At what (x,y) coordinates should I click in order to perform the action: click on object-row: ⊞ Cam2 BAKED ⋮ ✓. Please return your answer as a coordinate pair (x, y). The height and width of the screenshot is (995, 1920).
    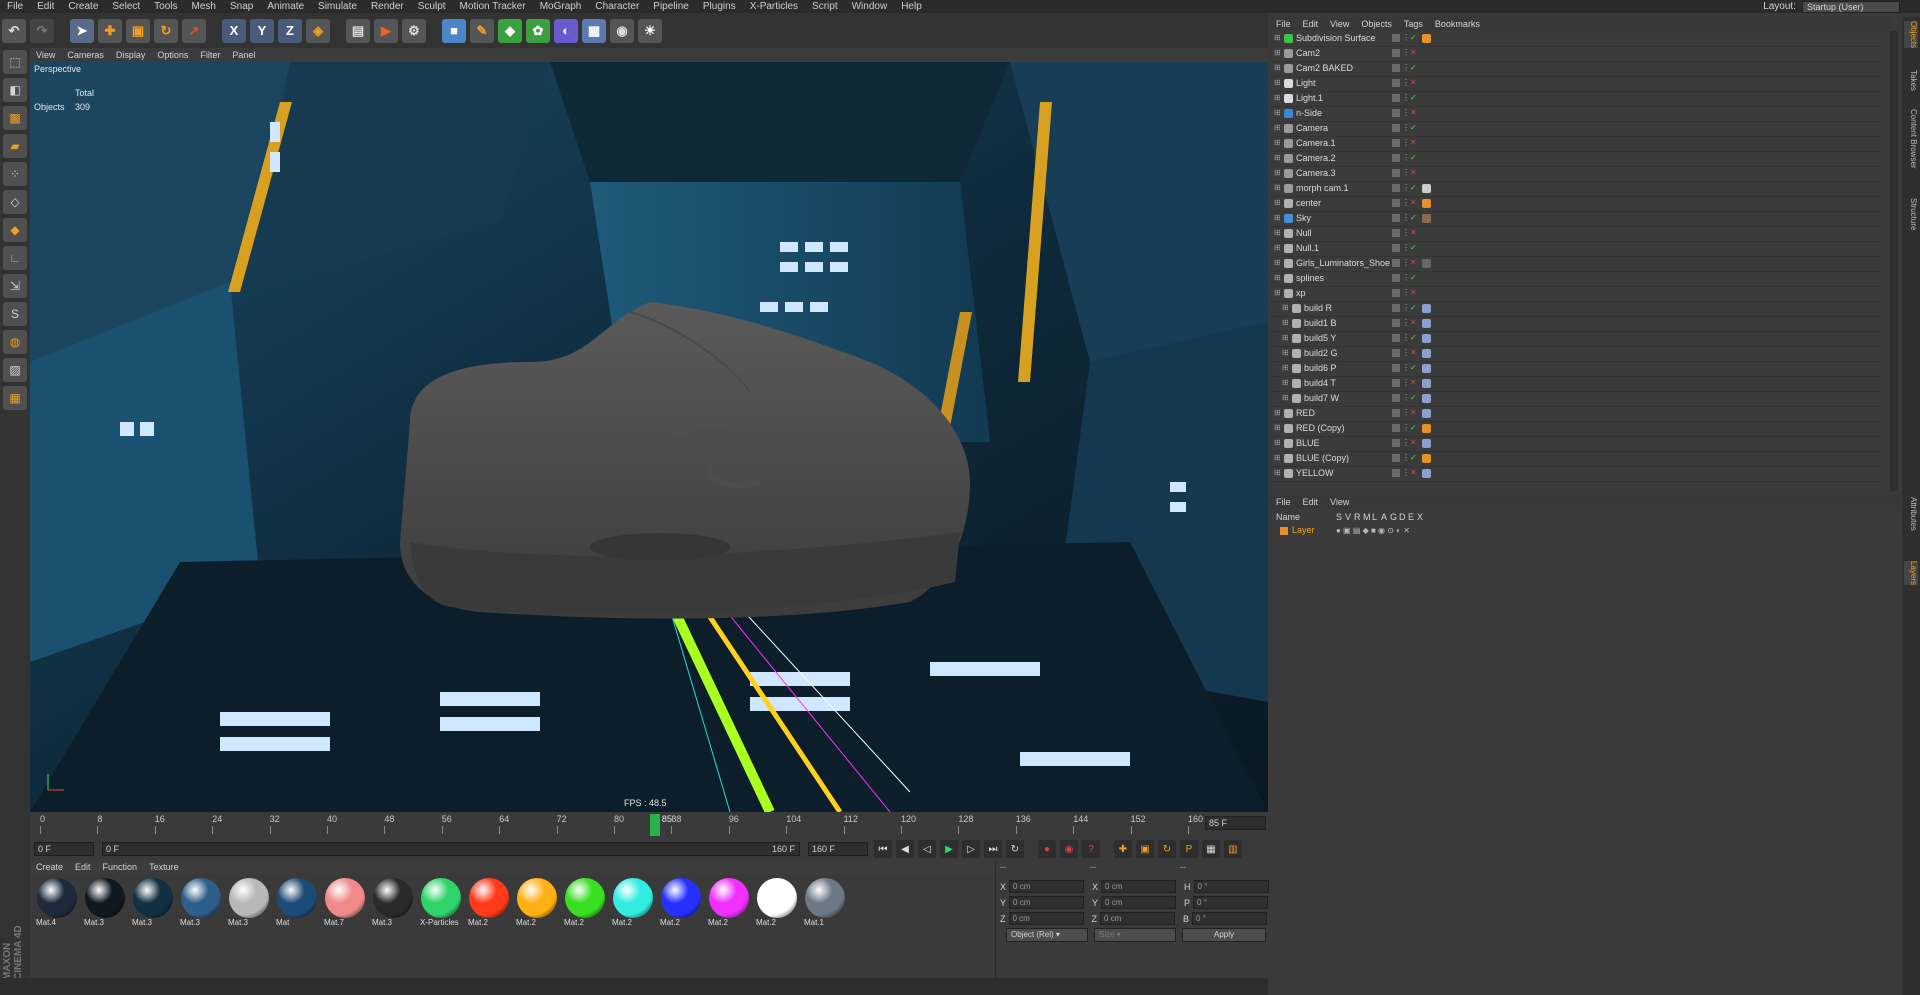
    Looking at the image, I should click on (1576, 69).